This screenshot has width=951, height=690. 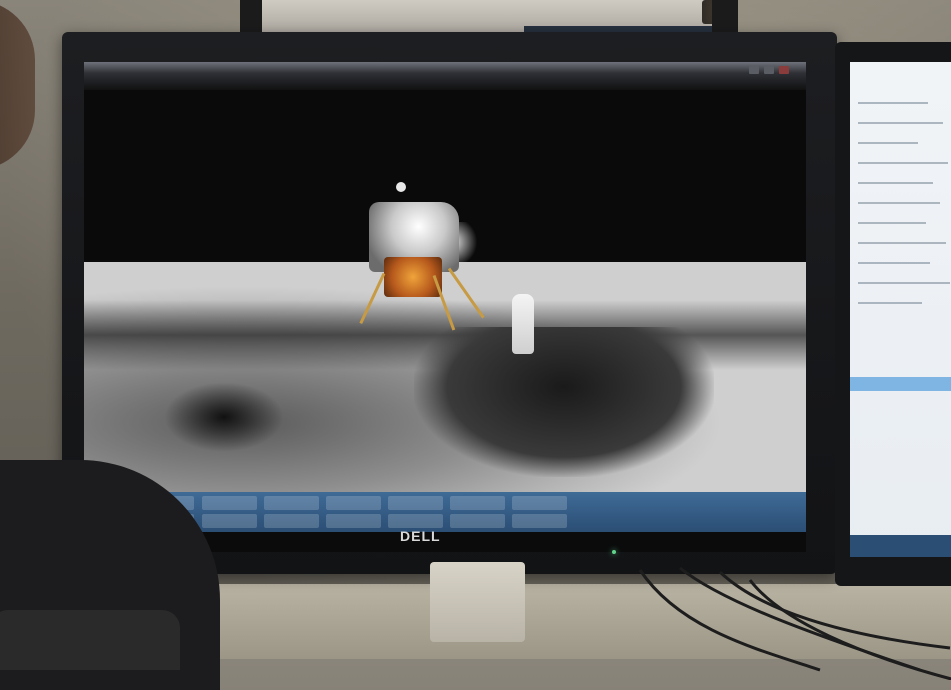 What do you see at coordinates (900, 384) in the screenshot?
I see `editor-selection-bar` at bounding box center [900, 384].